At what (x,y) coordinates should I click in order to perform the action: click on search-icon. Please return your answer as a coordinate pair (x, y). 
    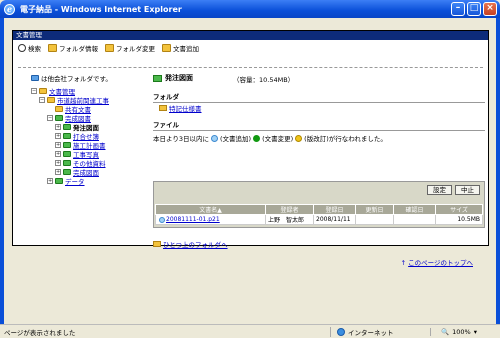
    Looking at the image, I should click on (22, 48).